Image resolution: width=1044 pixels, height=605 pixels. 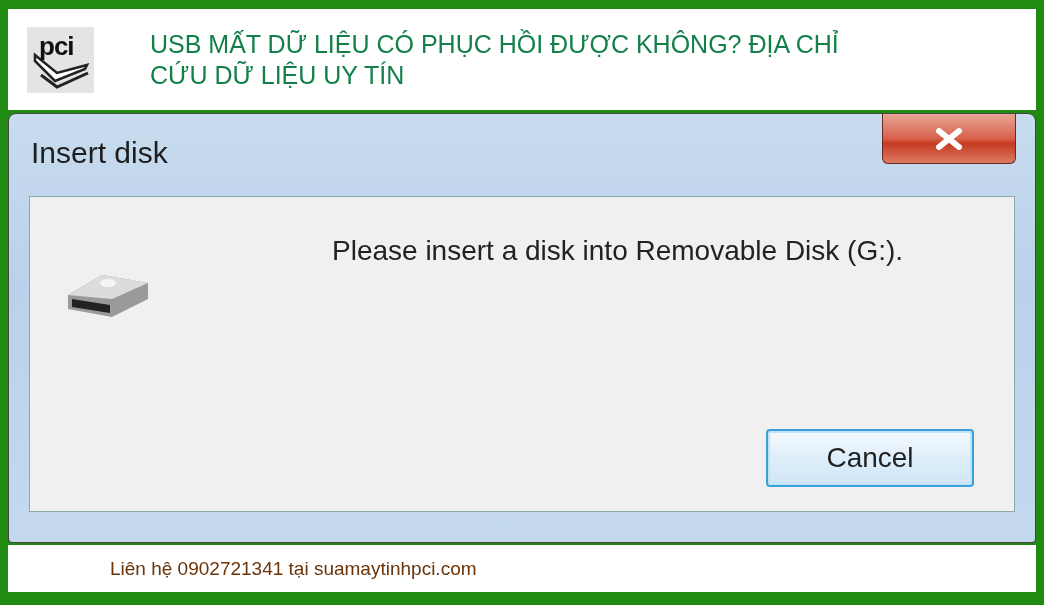 What do you see at coordinates (56, 46) in the screenshot?
I see `logo-text: pci` at bounding box center [56, 46].